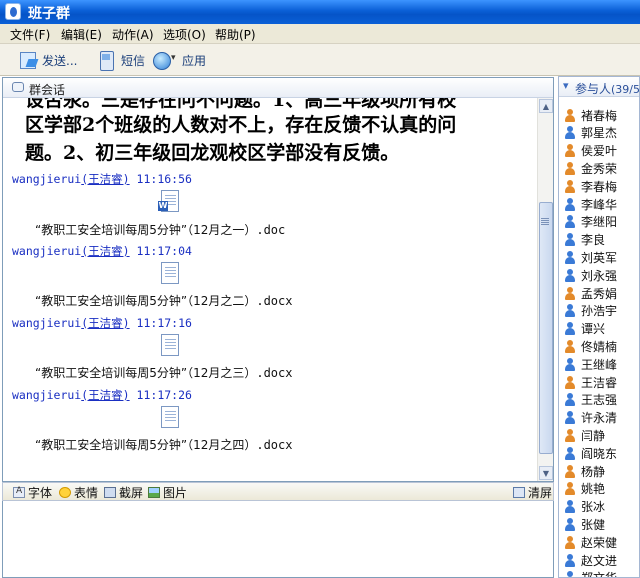 This screenshot has width=640, height=578. I want to click on chat-bubble-icon, so click(18, 87).